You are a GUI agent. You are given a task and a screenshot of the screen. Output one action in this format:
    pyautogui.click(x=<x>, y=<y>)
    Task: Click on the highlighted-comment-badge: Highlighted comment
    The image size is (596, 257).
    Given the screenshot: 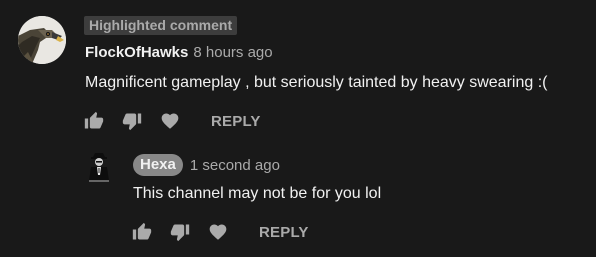 What is the action you would take?
    pyautogui.click(x=161, y=25)
    